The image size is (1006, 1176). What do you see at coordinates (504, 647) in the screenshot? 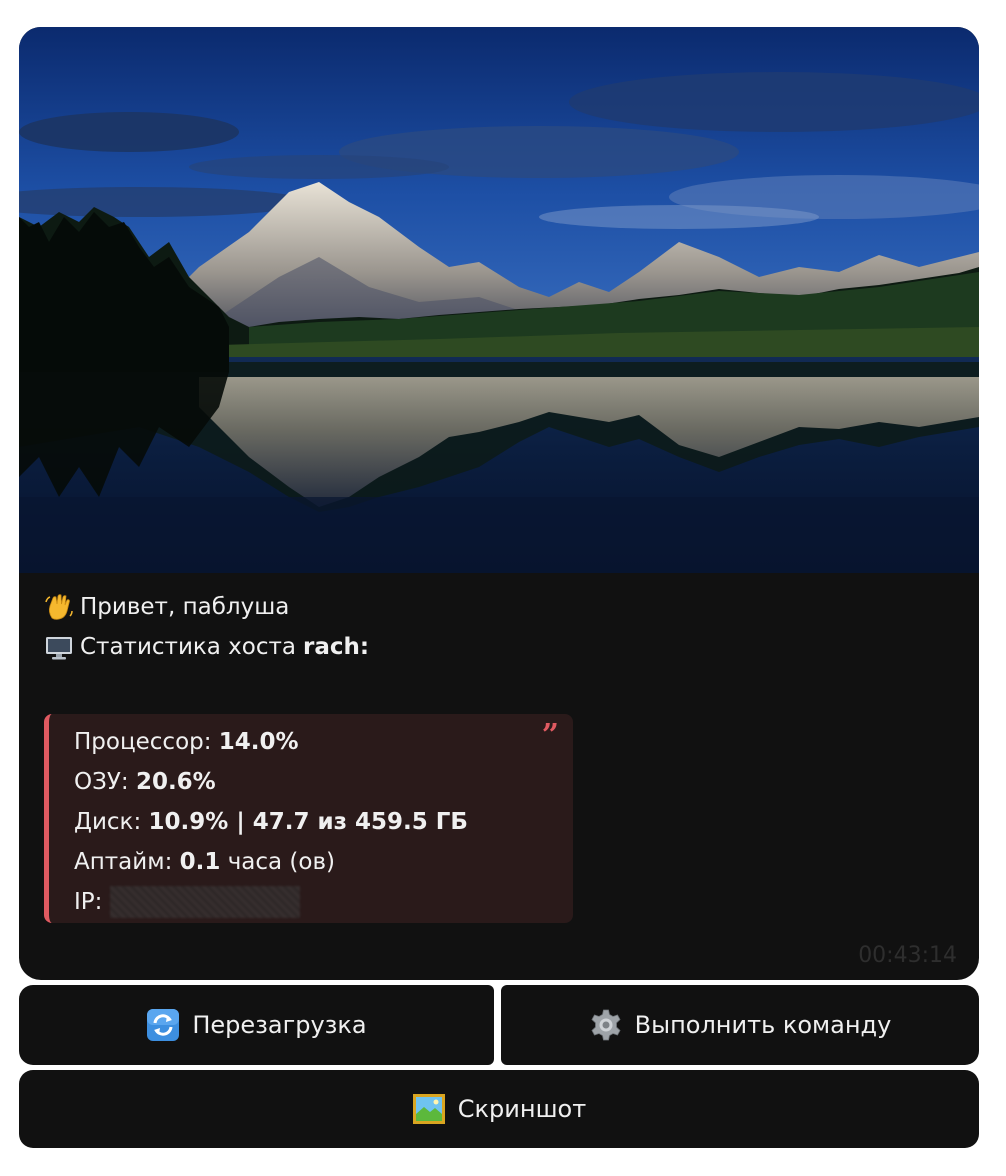
I see `stats-header-line: Статистика хоста rach:` at bounding box center [504, 647].